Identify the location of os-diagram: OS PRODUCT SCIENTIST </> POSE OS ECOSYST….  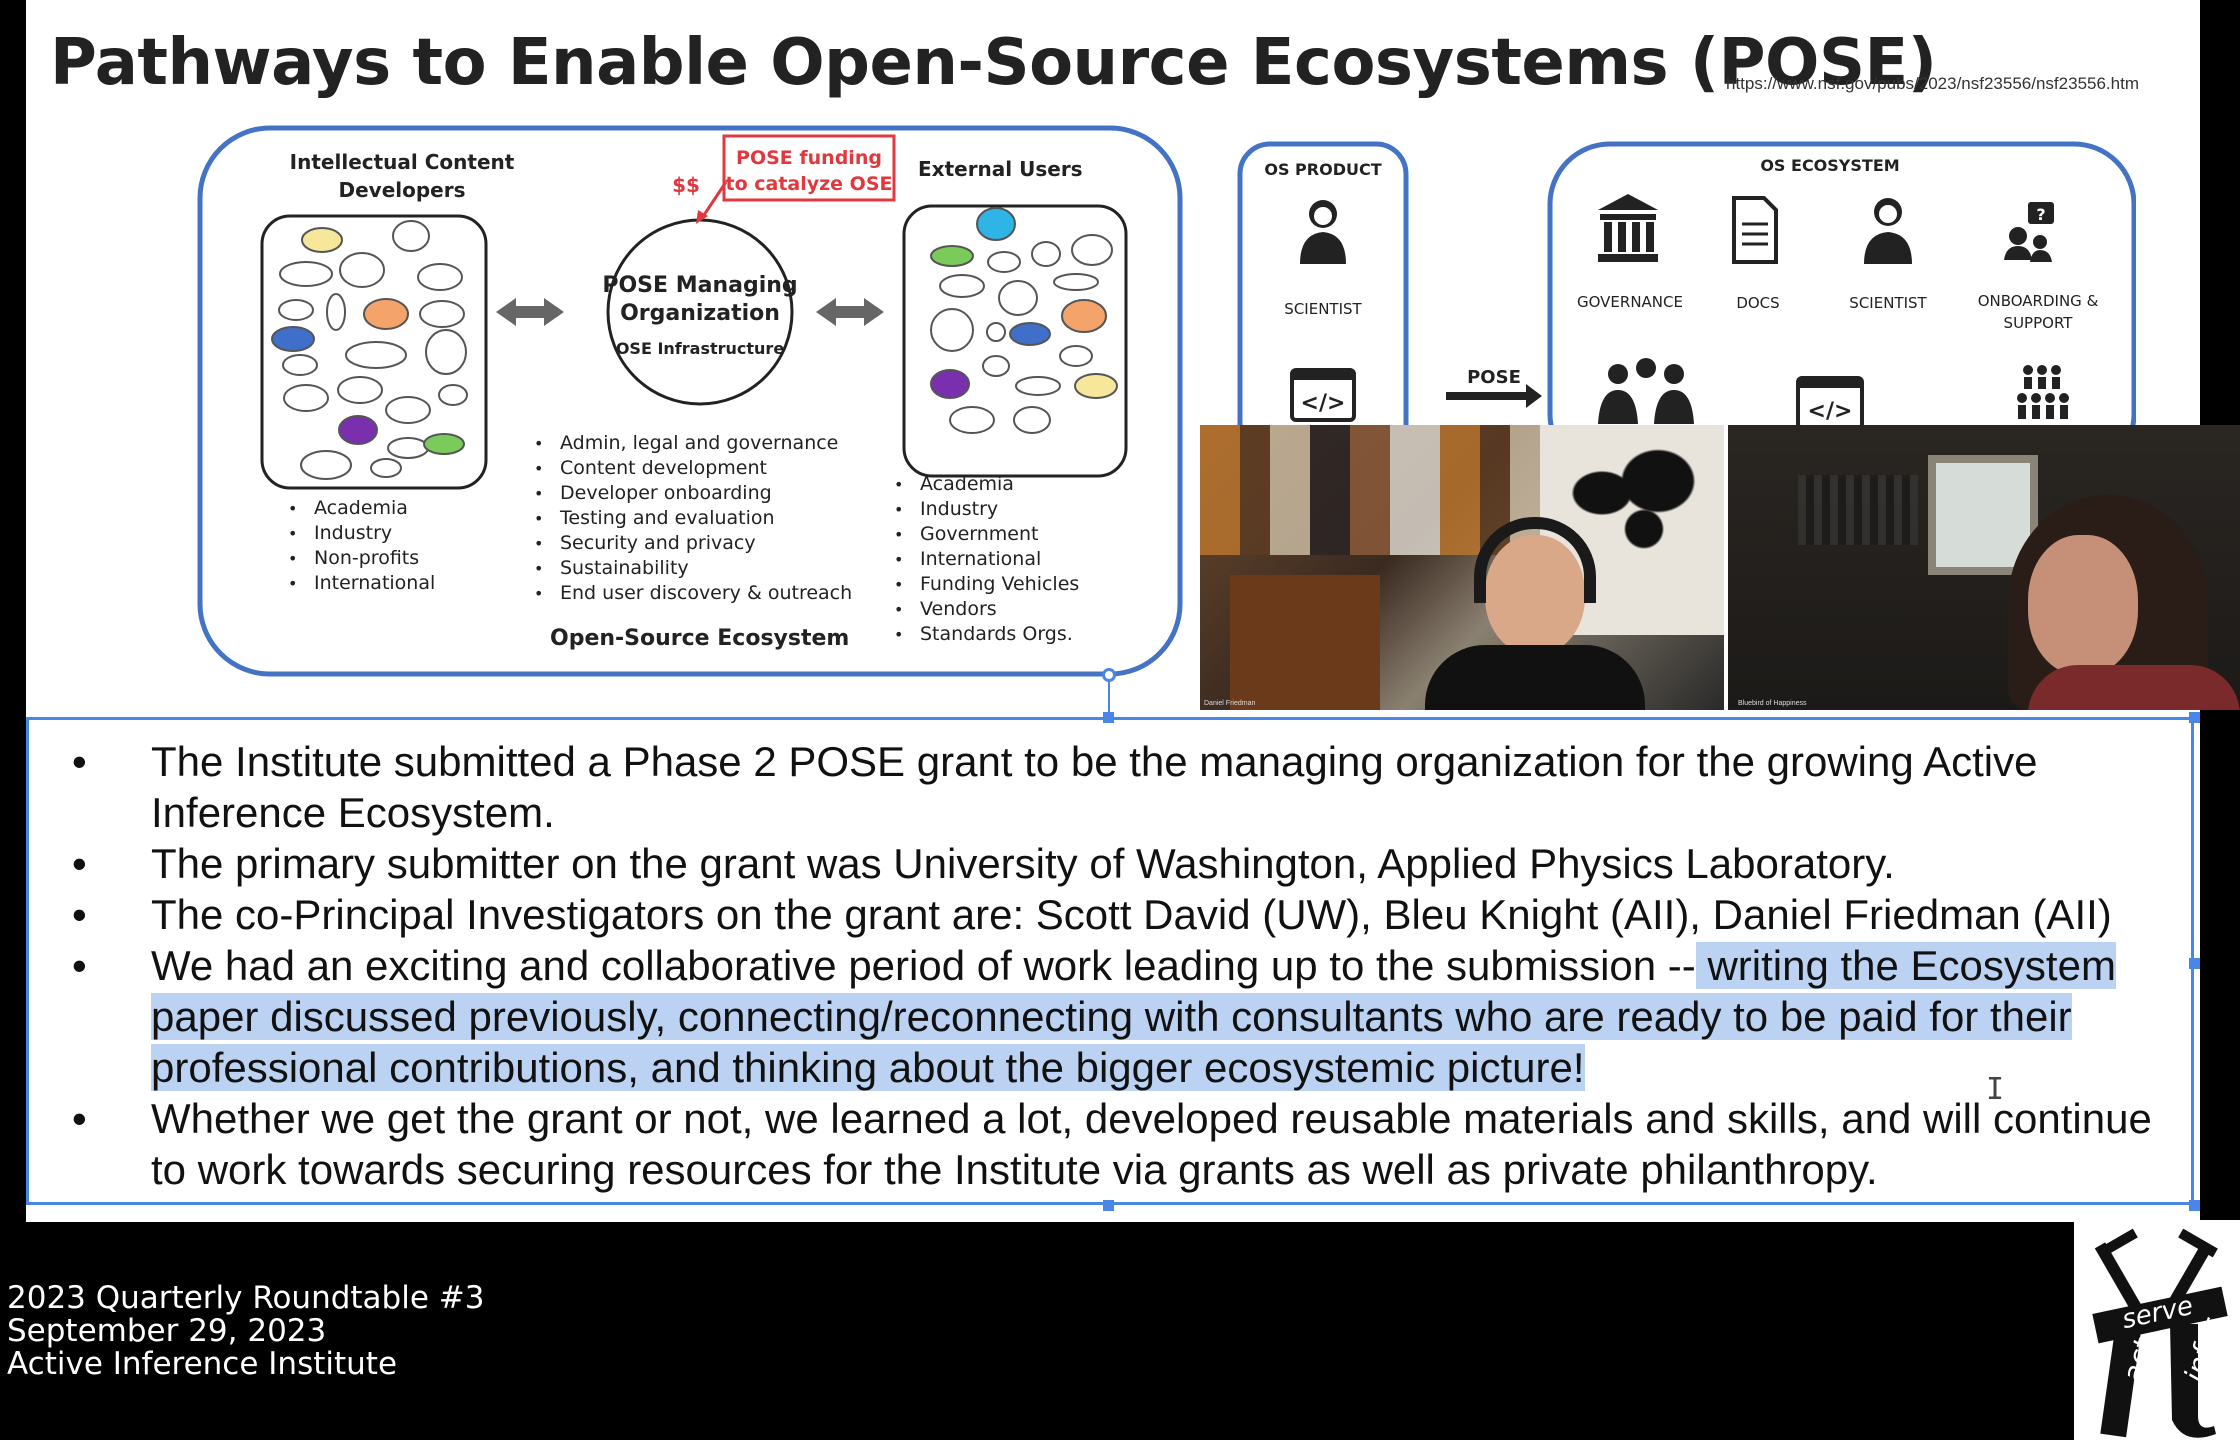
(1686, 287).